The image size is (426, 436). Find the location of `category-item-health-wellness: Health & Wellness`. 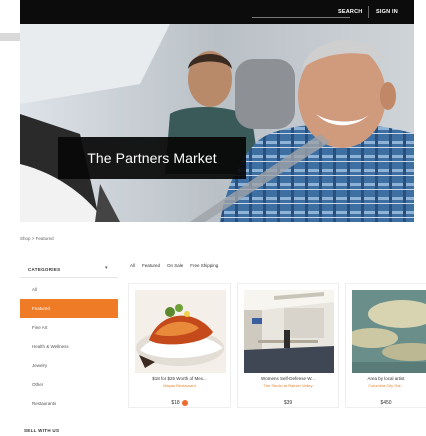

category-item-health-wellness: Health & Wellness is located at coordinates (69, 346).